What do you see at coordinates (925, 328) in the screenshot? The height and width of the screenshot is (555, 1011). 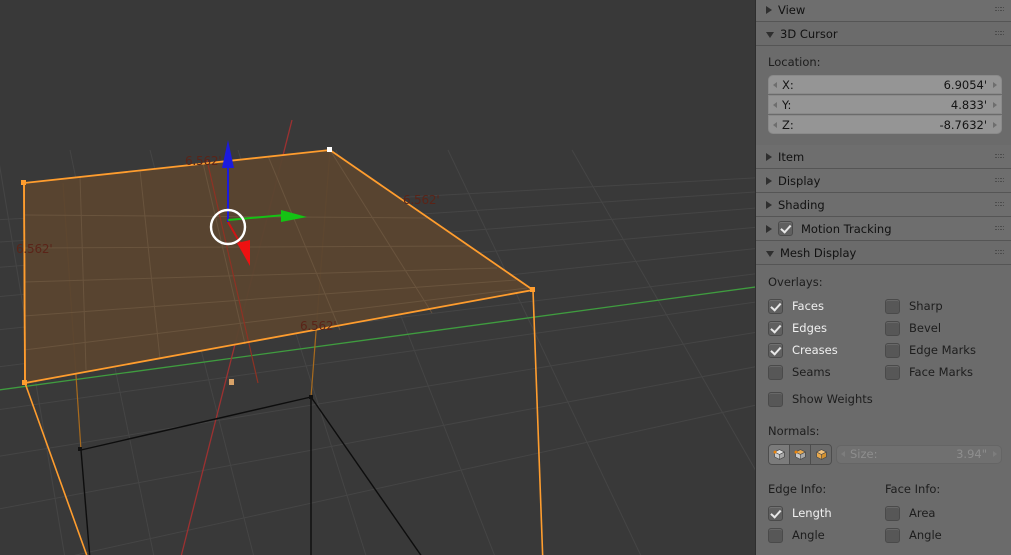 I see `checkbox-label: Bevel` at bounding box center [925, 328].